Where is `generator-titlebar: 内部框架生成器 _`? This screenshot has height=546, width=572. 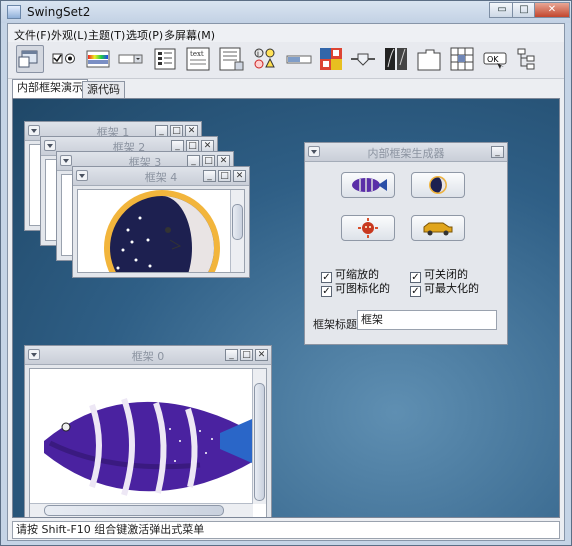
generator-titlebar: 内部框架生成器 _ is located at coordinates (406, 152).